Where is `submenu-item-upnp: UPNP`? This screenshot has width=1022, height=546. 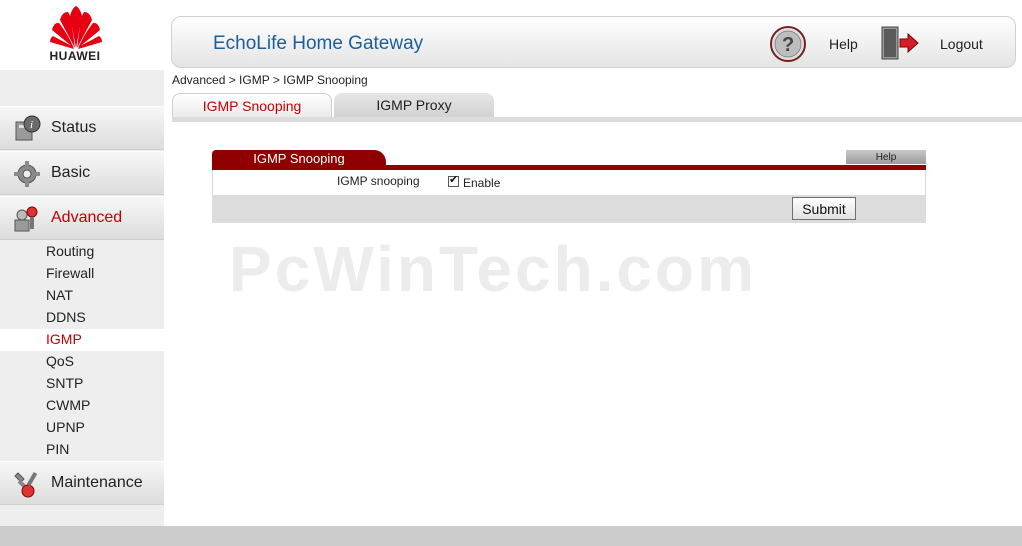 submenu-item-upnp: UPNP is located at coordinates (82, 428).